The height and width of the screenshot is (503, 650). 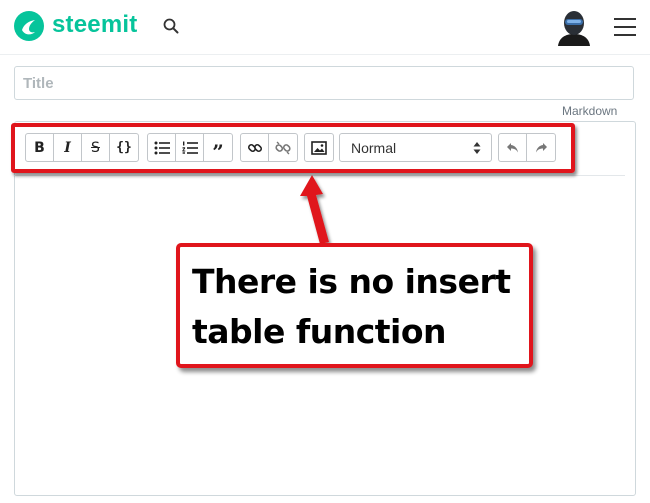 I want to click on search-icon, so click(x=171, y=26).